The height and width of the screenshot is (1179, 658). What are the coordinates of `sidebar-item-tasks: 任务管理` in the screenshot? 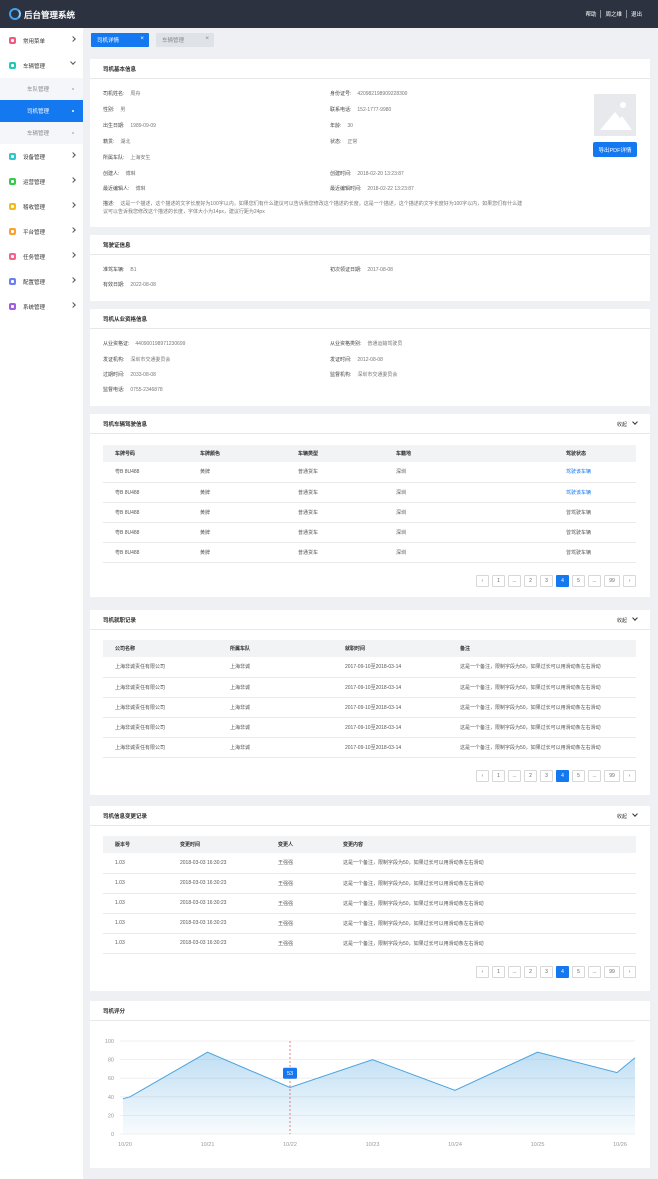 It's located at (41, 256).